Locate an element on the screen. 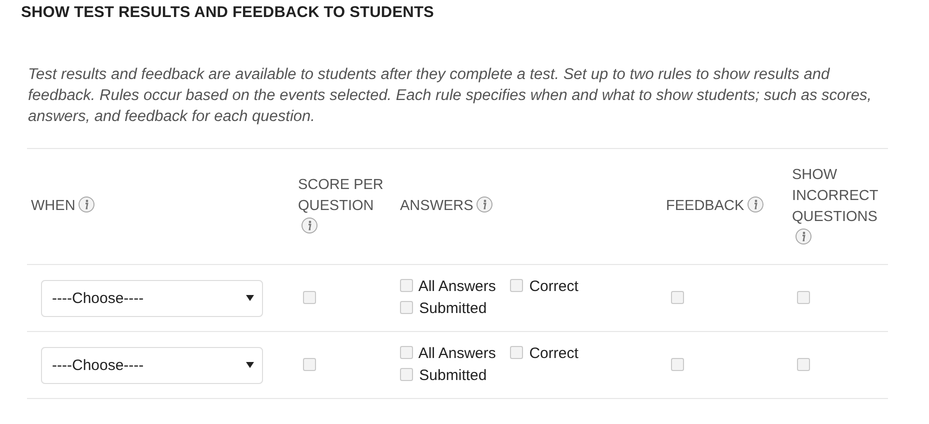  column-header: SHOW INCORRECT QUESTIONS is located at coordinates (835, 195).